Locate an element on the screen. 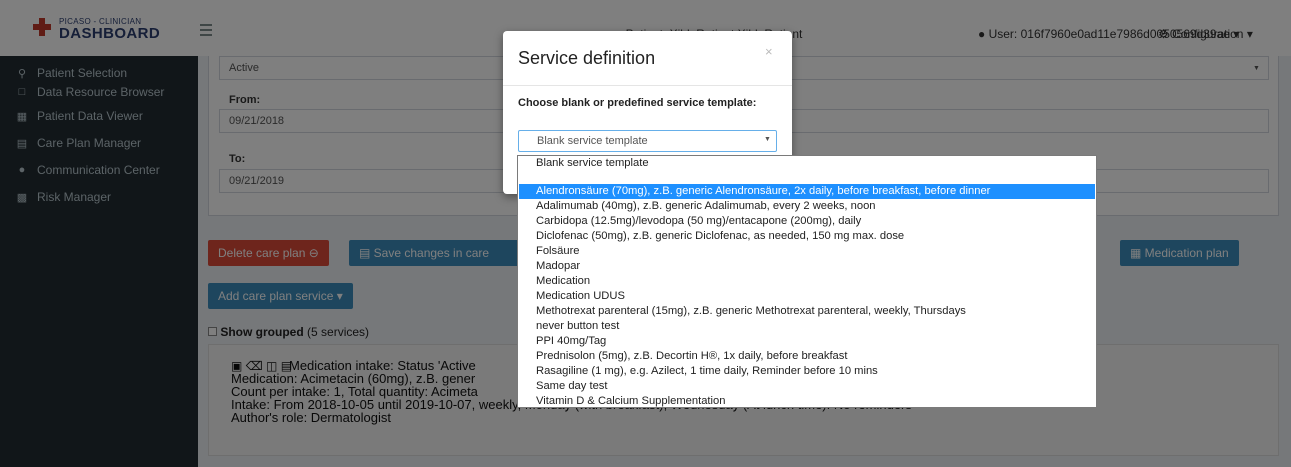 This screenshot has height=467, width=1291. dropdown-option: Blank service template is located at coordinates (807, 163).